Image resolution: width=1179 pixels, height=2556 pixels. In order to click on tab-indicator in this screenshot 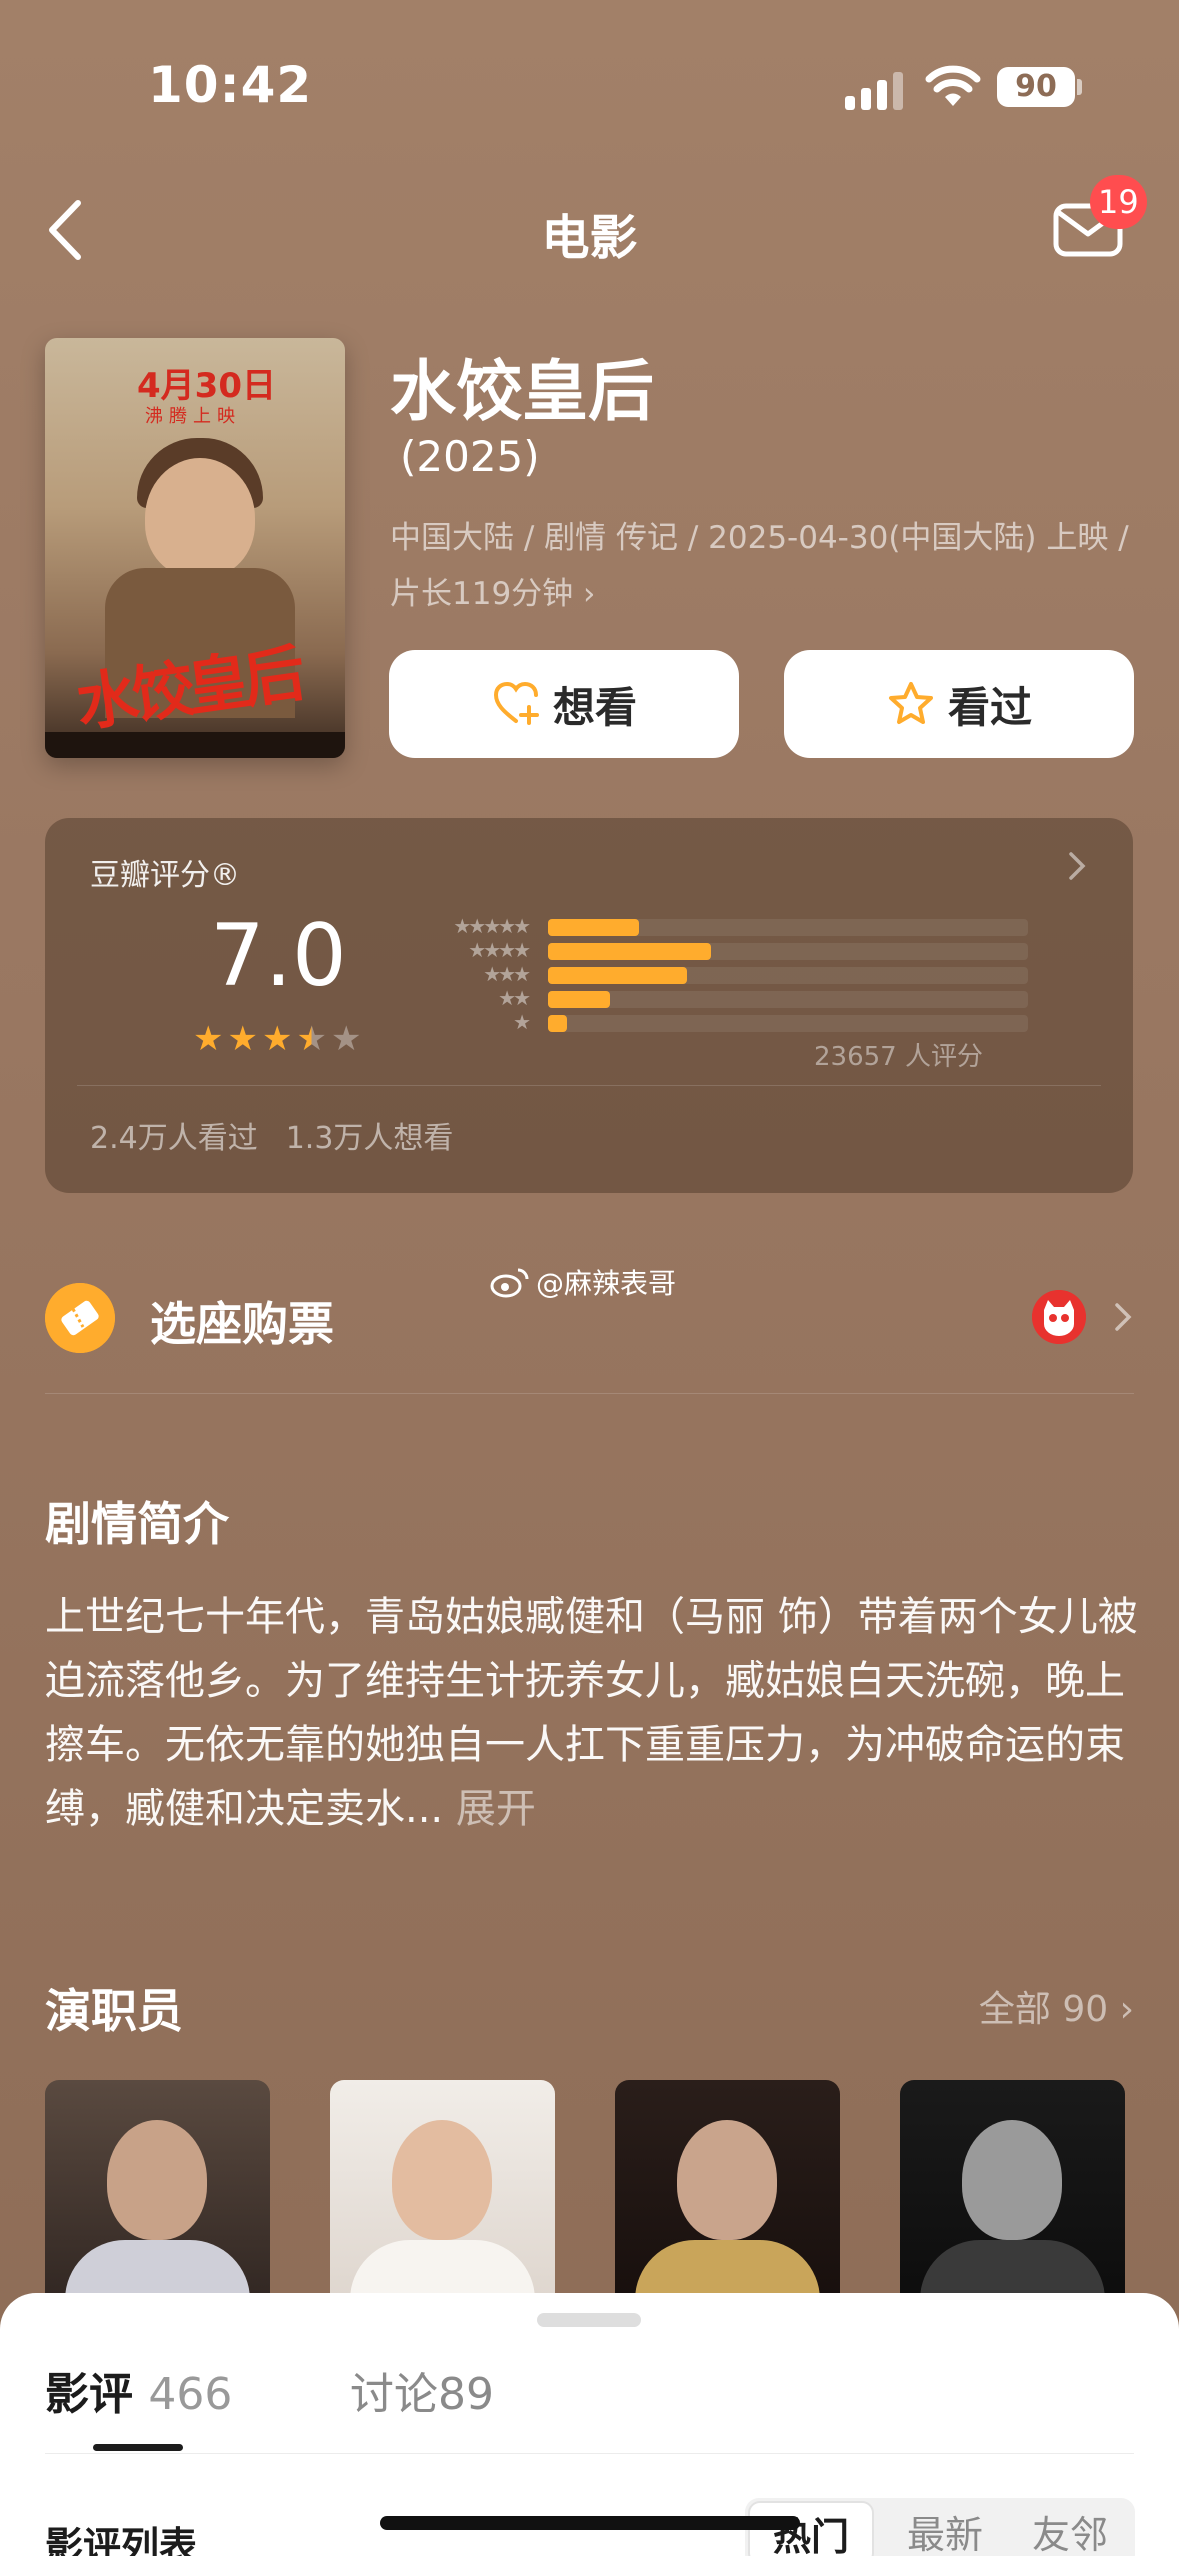, I will do `click(138, 2447)`.